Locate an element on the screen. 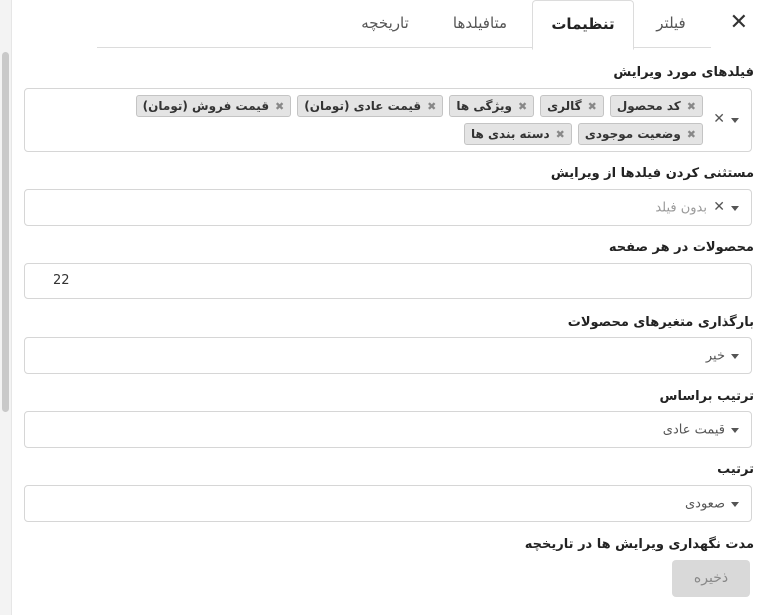  products-per-page-input: 22 is located at coordinates (388, 281).